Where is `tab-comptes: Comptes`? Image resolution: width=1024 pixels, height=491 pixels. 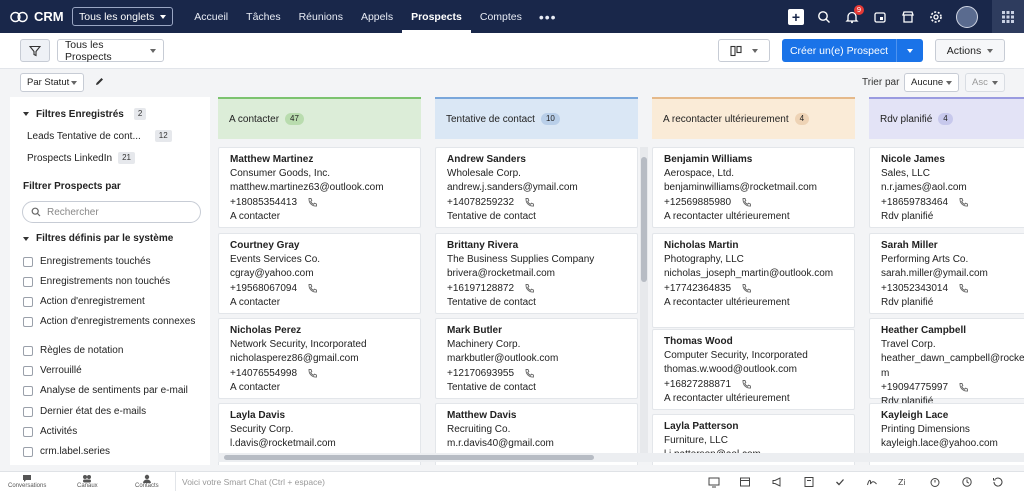 tab-comptes: Comptes is located at coordinates (501, 16).